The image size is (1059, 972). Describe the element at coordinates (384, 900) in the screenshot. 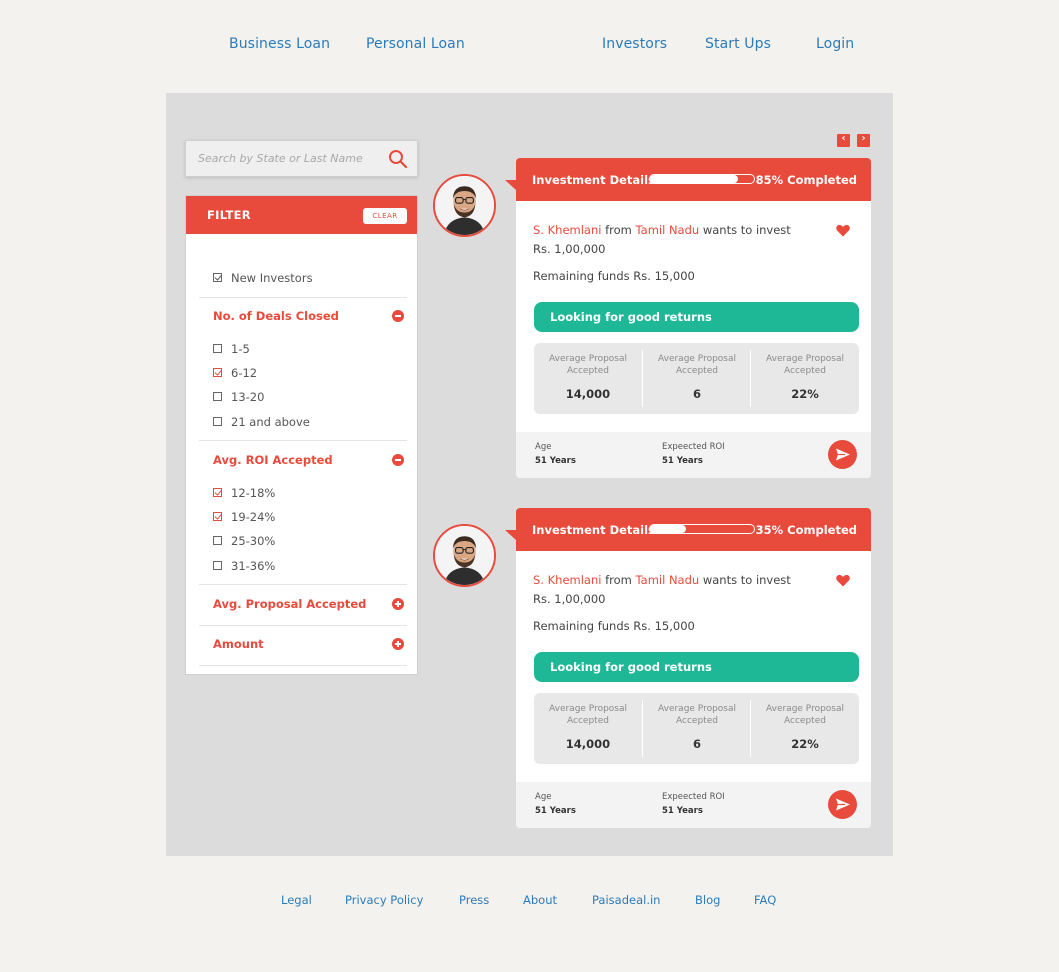

I see `footer-privacy-policy: Privacy Policy` at that location.